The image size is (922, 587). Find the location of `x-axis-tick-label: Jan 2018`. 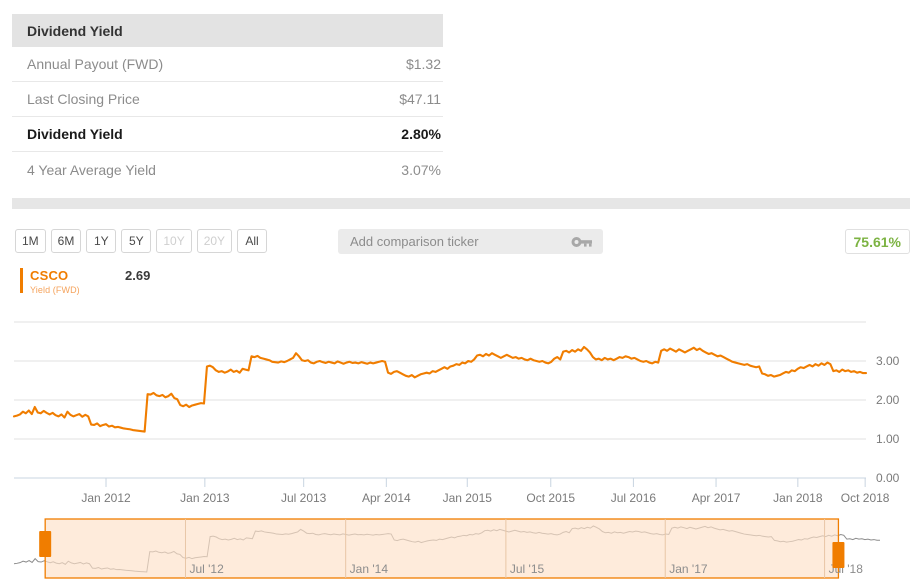

x-axis-tick-label: Jan 2018 is located at coordinates (798, 498).